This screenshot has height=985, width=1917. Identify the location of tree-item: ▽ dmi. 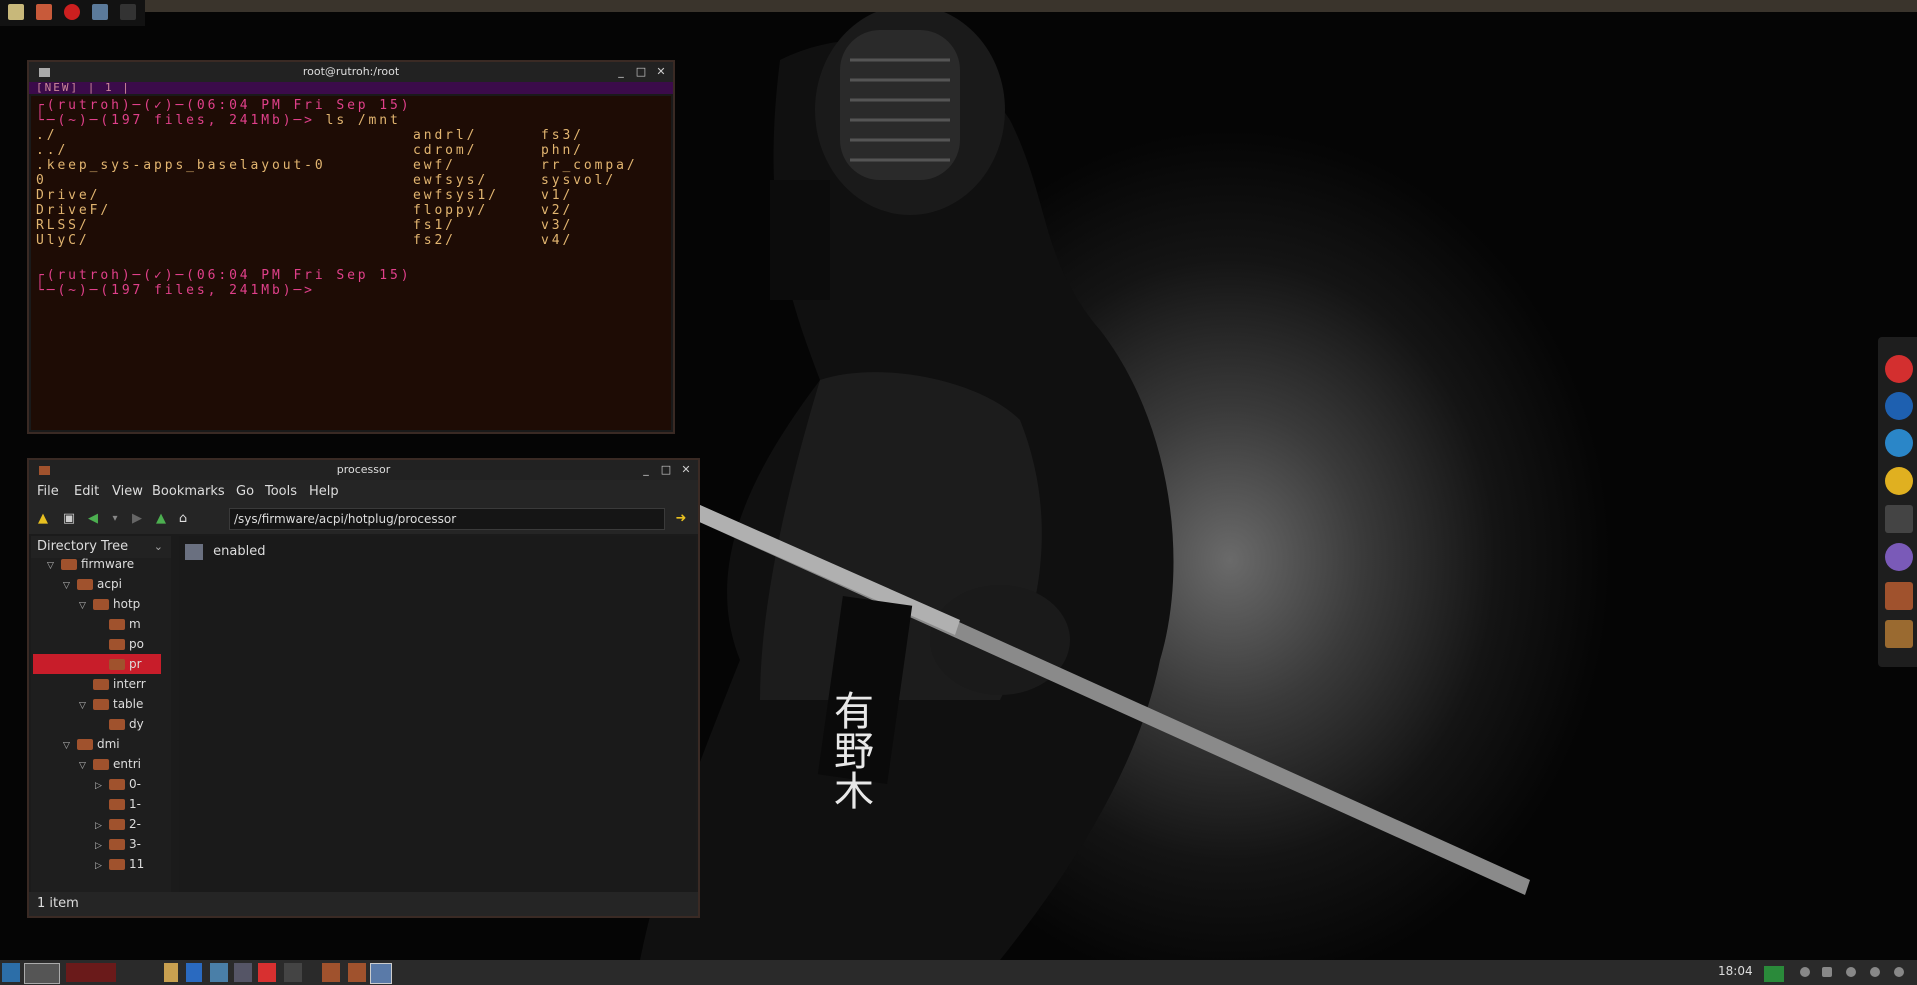
(91, 744).